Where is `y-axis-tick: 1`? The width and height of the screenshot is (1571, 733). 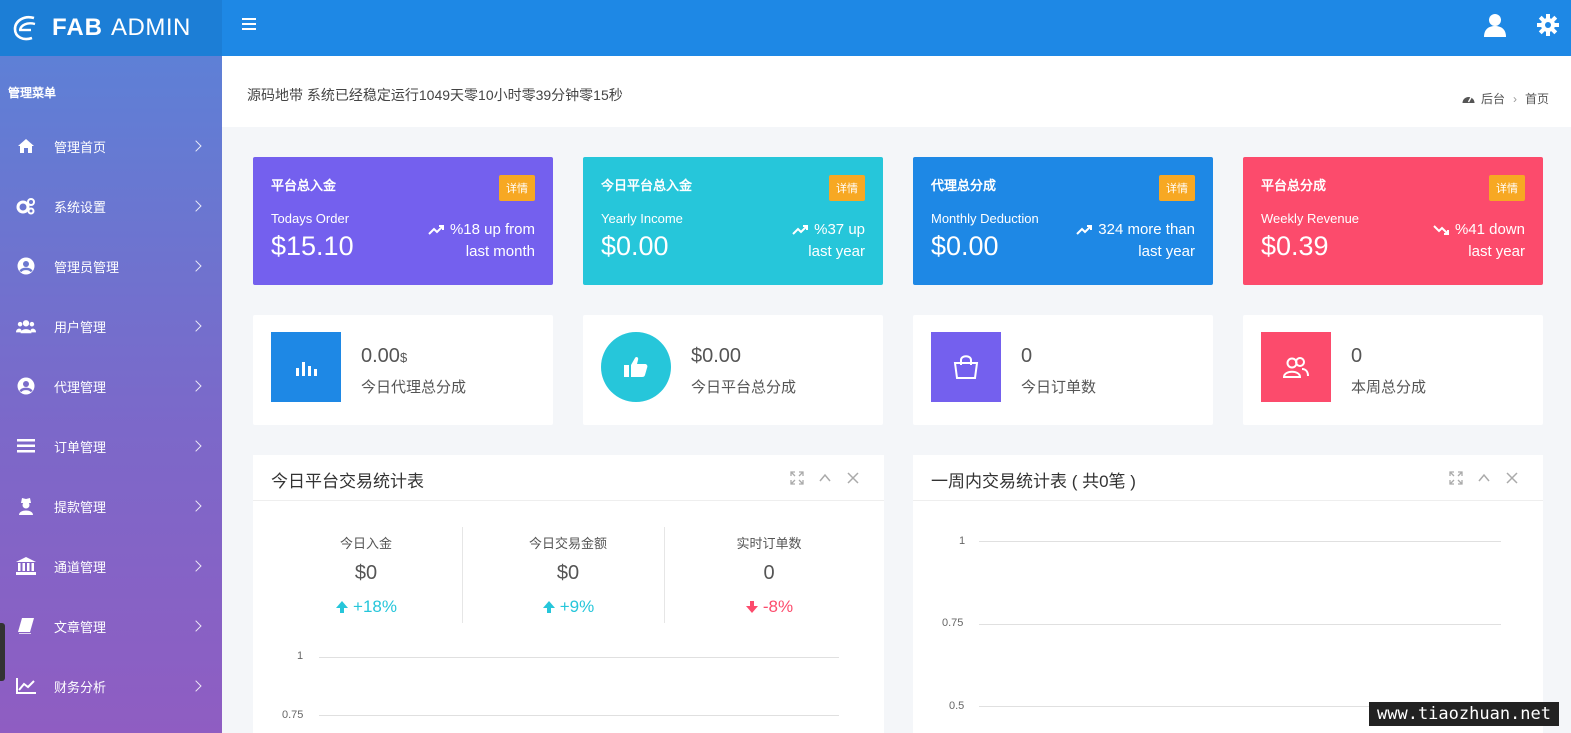
y-axis-tick: 1 is located at coordinates (962, 541).